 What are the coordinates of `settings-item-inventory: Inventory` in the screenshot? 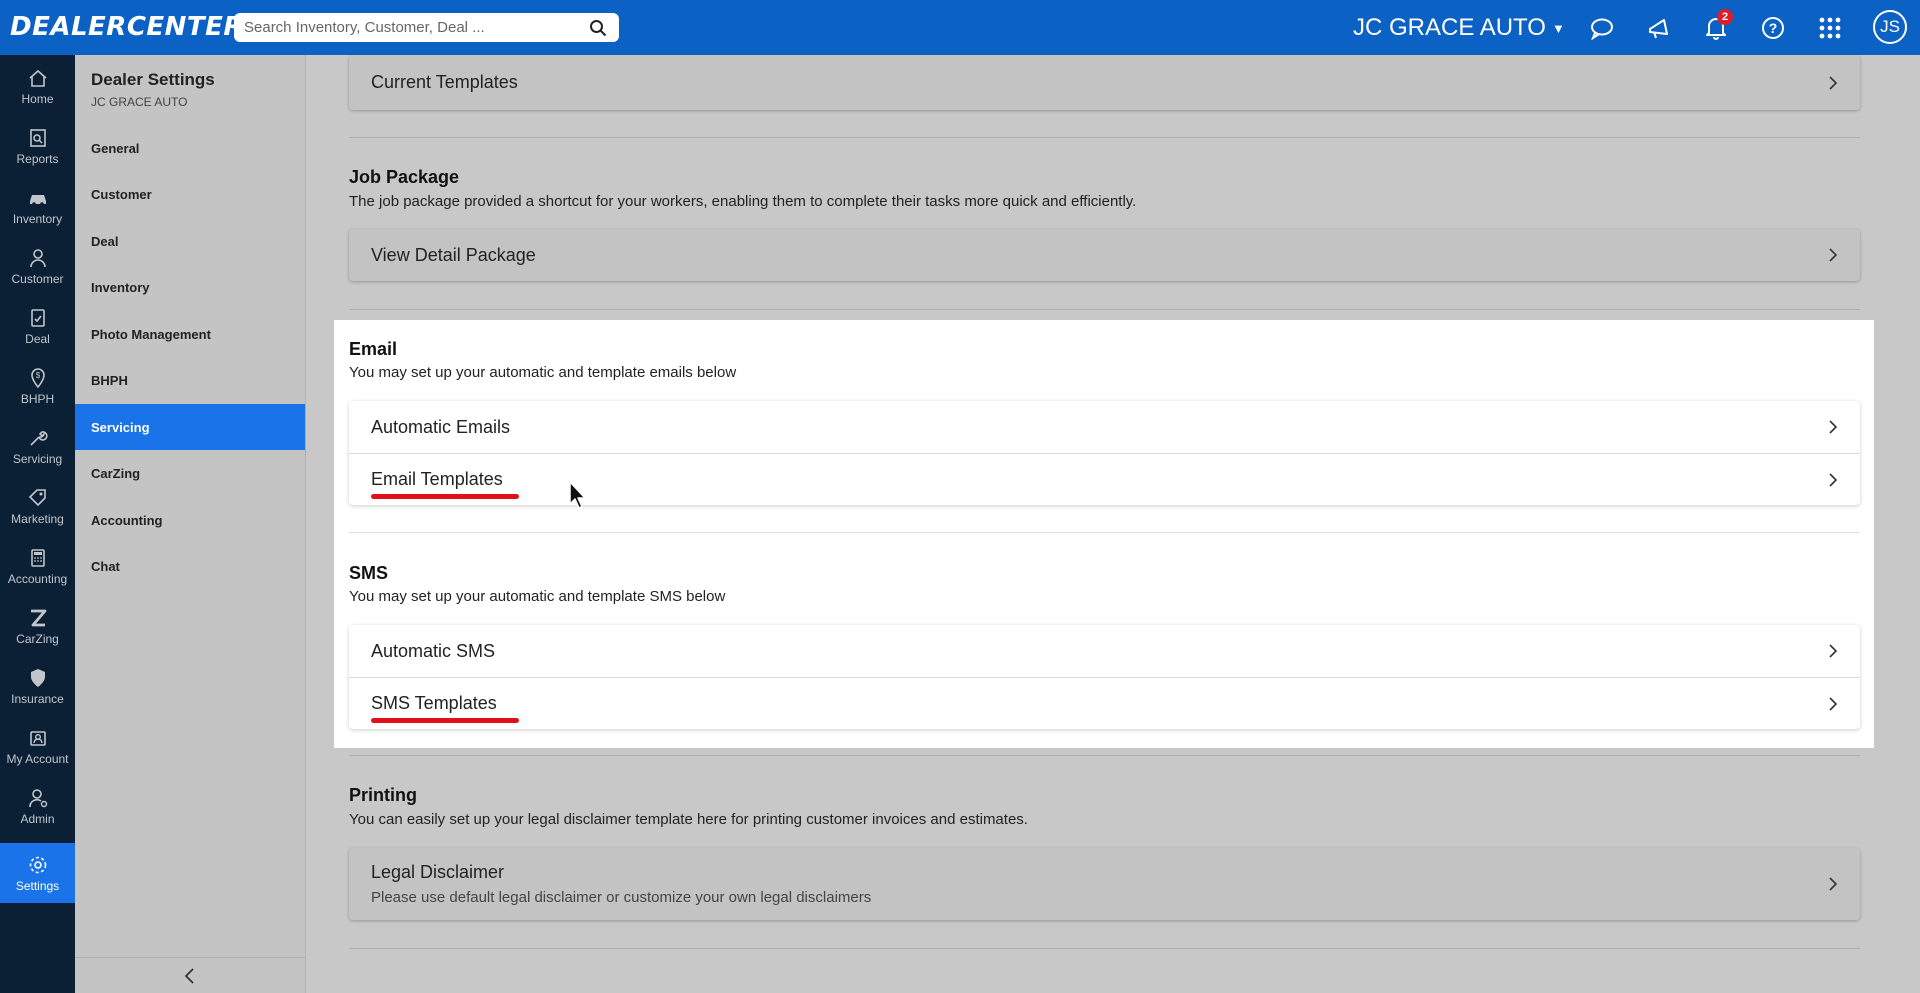 It's located at (190, 287).